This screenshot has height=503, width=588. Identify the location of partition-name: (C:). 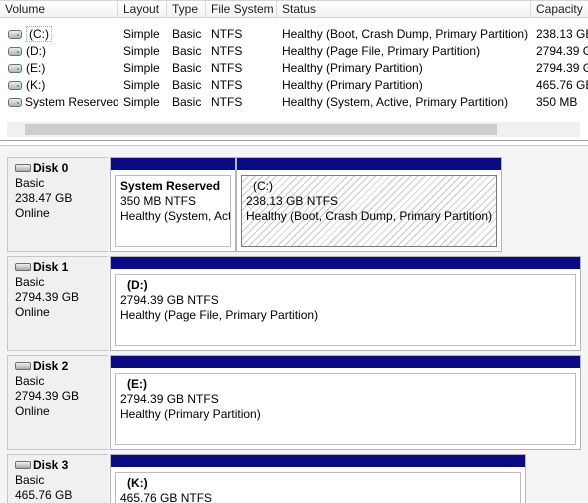
(263, 186).